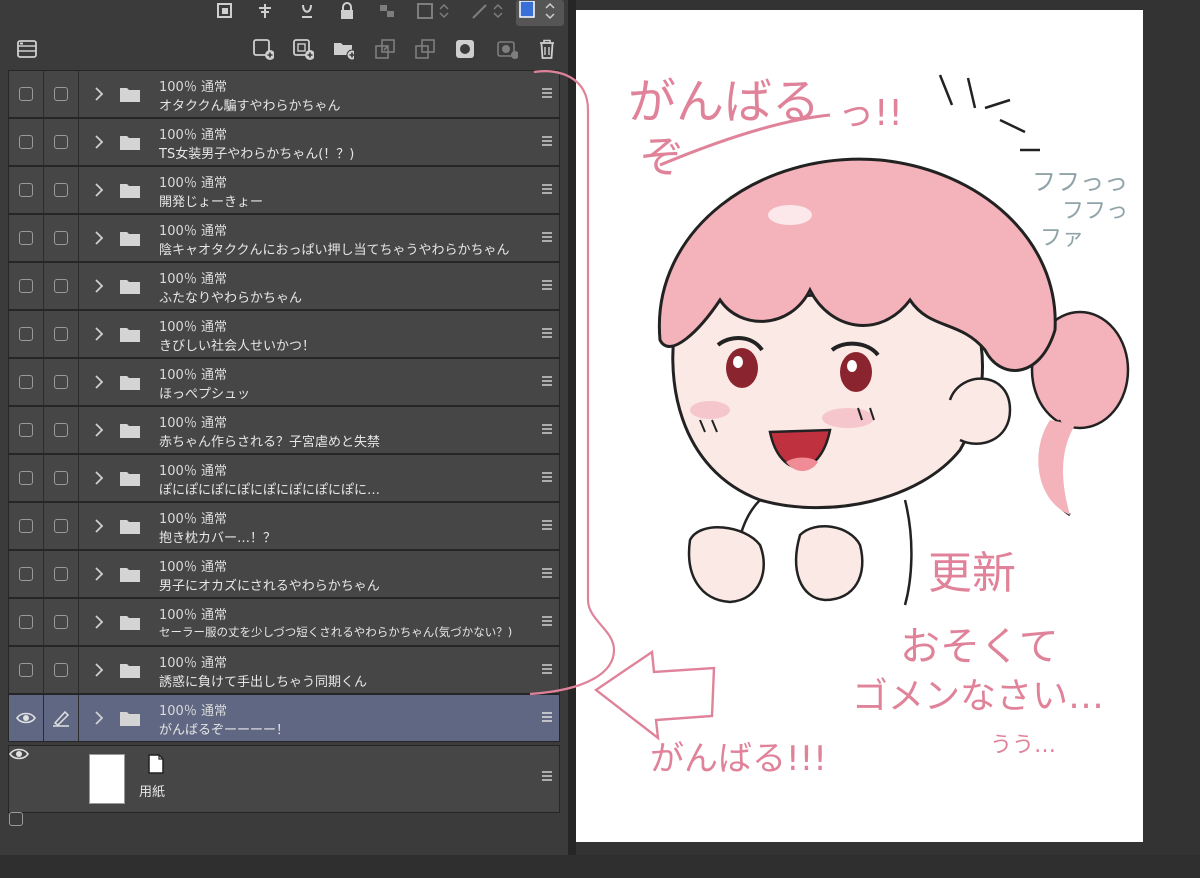  Describe the element at coordinates (979, 647) in the screenshot. I see `canvas-text-late1: おそくて` at that location.